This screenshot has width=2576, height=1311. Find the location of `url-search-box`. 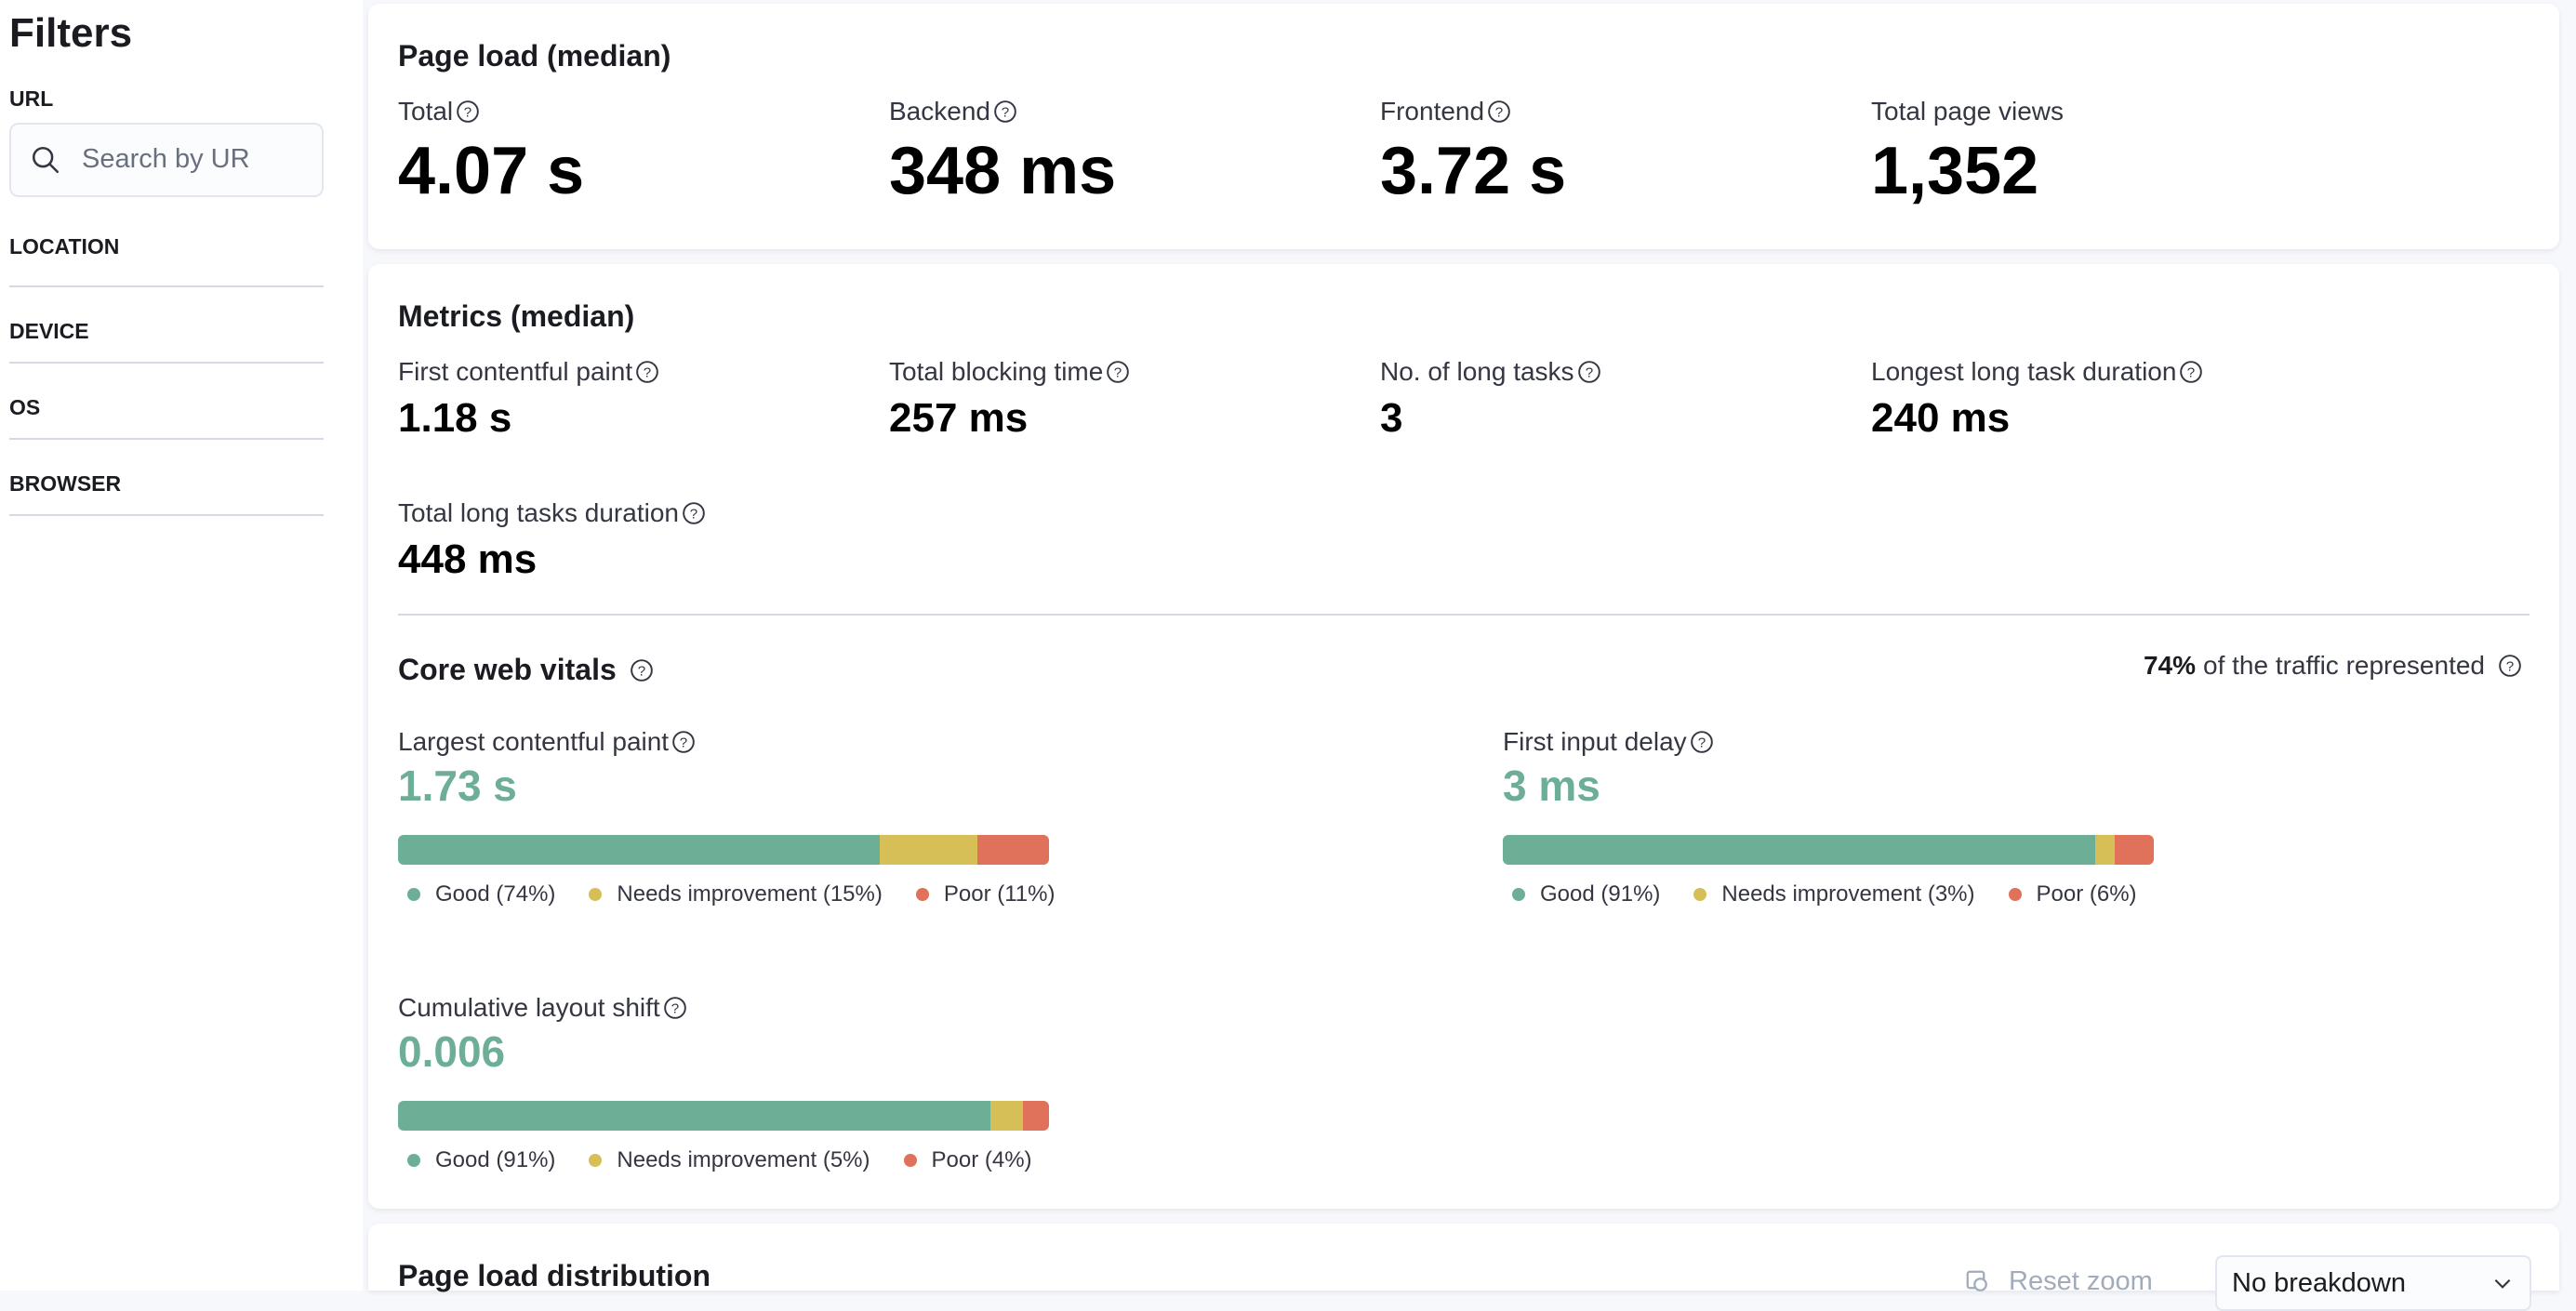

url-search-box is located at coordinates (166, 159).